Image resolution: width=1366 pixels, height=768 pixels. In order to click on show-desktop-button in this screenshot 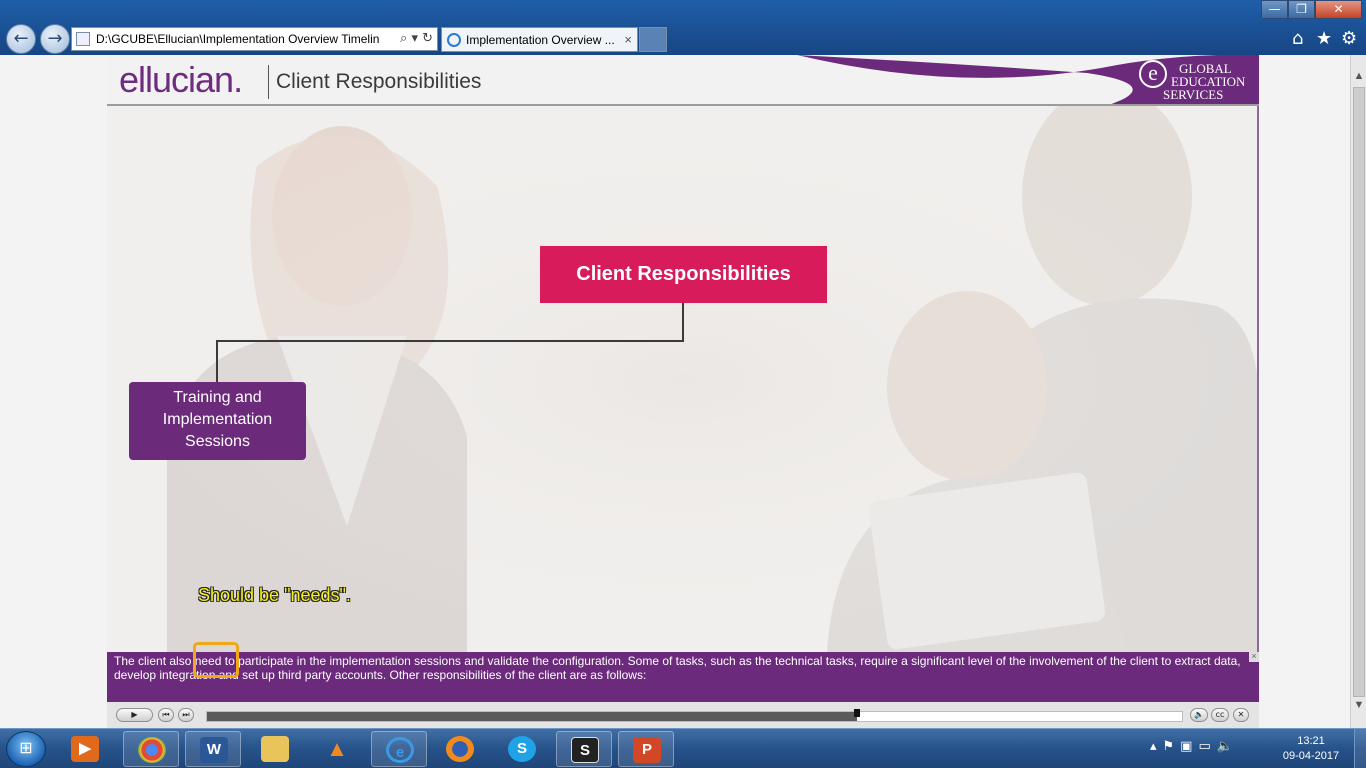, I will do `click(1360, 748)`.